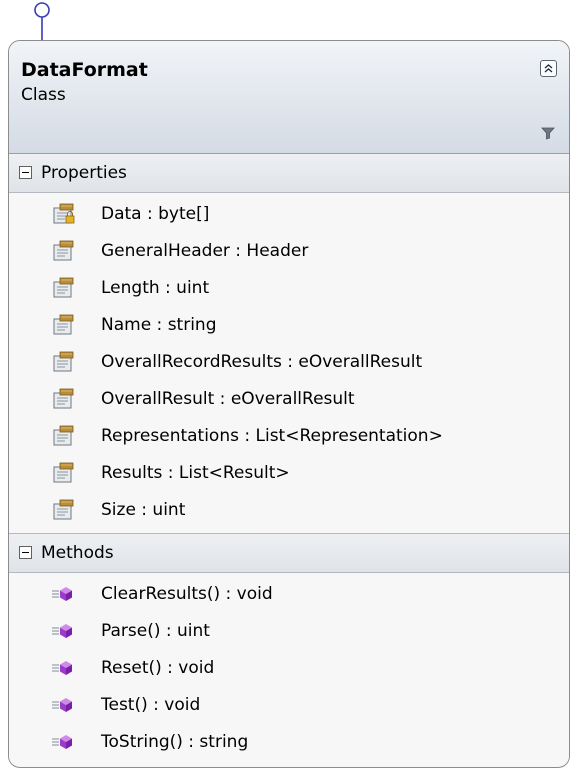  Describe the element at coordinates (262, 362) in the screenshot. I see `member-text: OverallRecordResults : eOverallResult` at that location.